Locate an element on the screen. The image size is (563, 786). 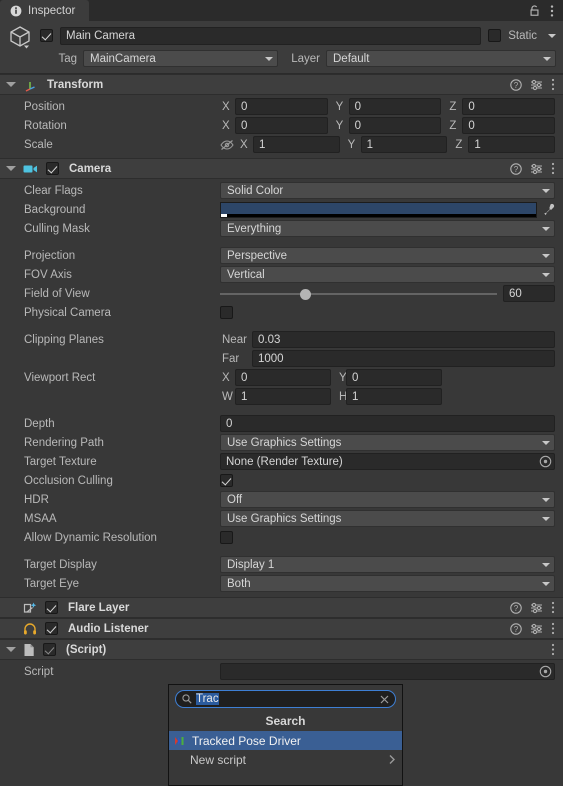
scale-y-input: 1 is located at coordinates (404, 144).